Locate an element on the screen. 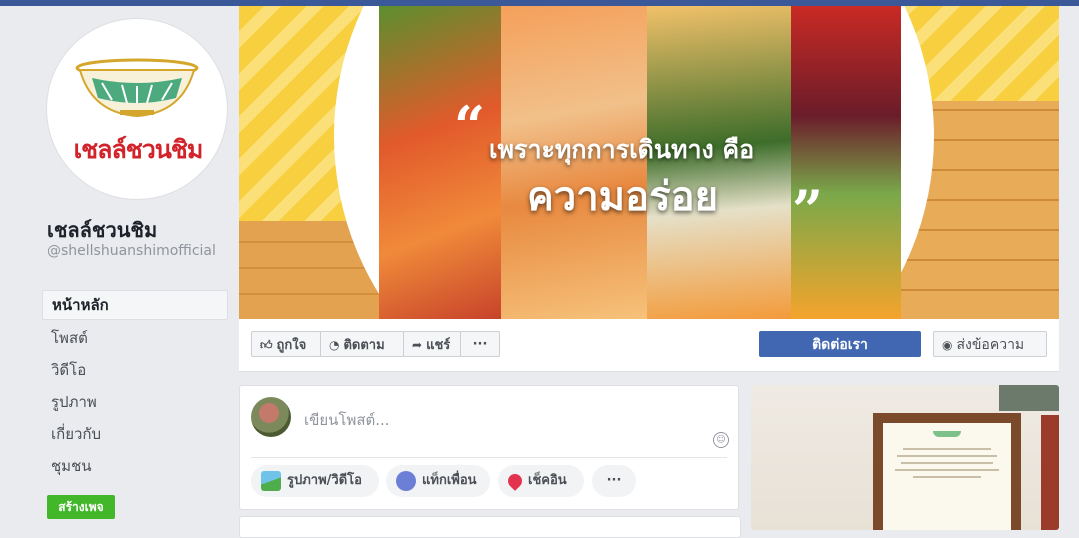 The width and height of the screenshot is (1079, 538). certificate-frame is located at coordinates (947, 471).